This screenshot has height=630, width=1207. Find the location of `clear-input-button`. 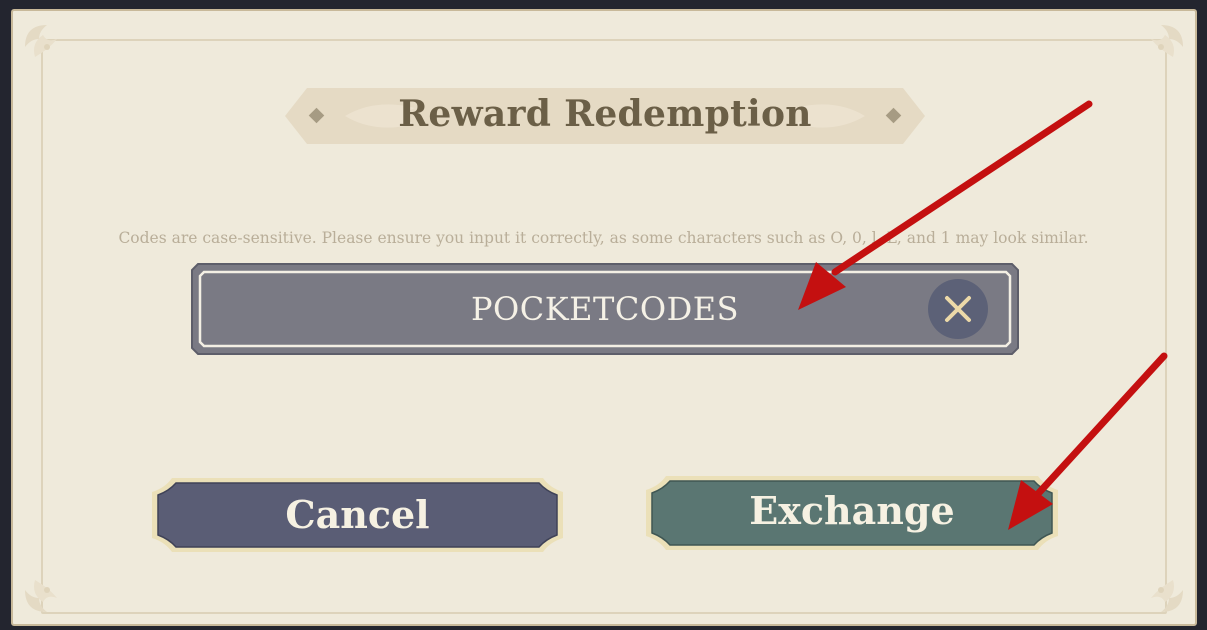

clear-input-button is located at coordinates (958, 309).